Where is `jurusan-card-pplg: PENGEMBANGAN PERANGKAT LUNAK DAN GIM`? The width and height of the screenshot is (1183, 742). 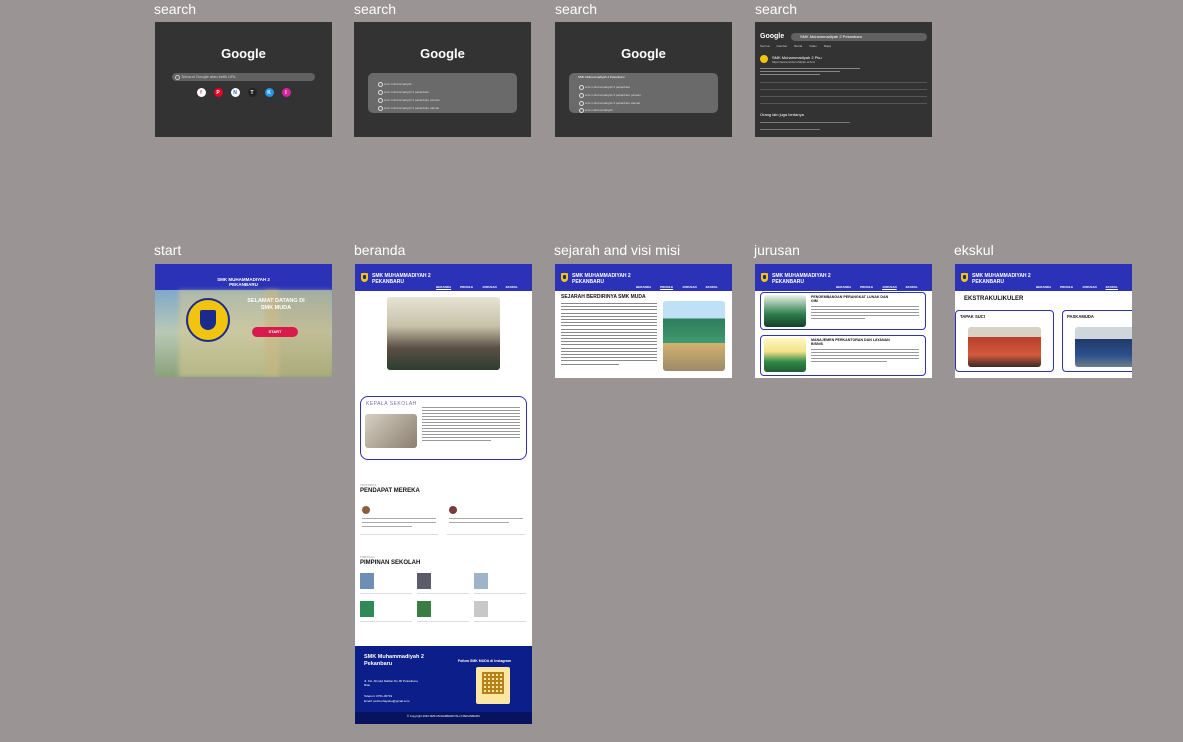
jurusan-card-pplg: PENGEMBANGAN PERANGKAT LUNAK DAN GIM is located at coordinates (843, 311).